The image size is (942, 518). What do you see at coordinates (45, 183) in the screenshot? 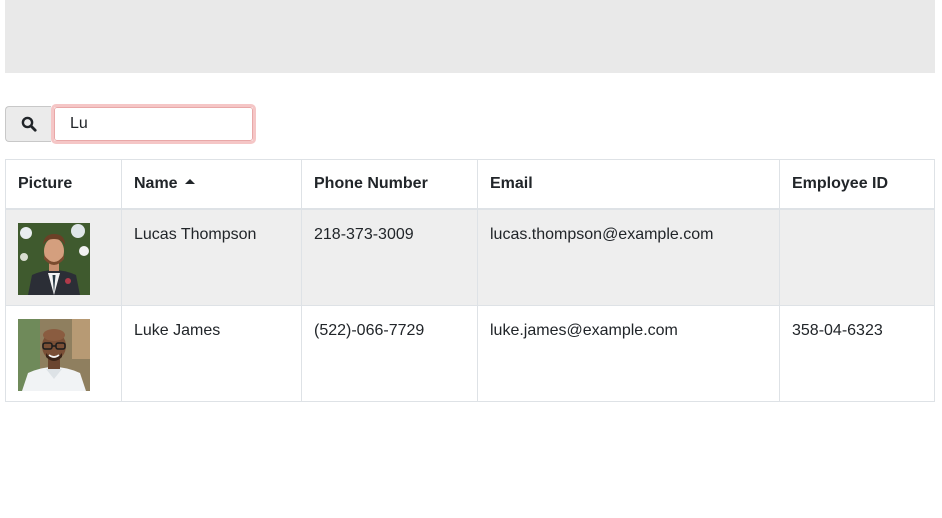
I see `column-header-label: Picture` at bounding box center [45, 183].